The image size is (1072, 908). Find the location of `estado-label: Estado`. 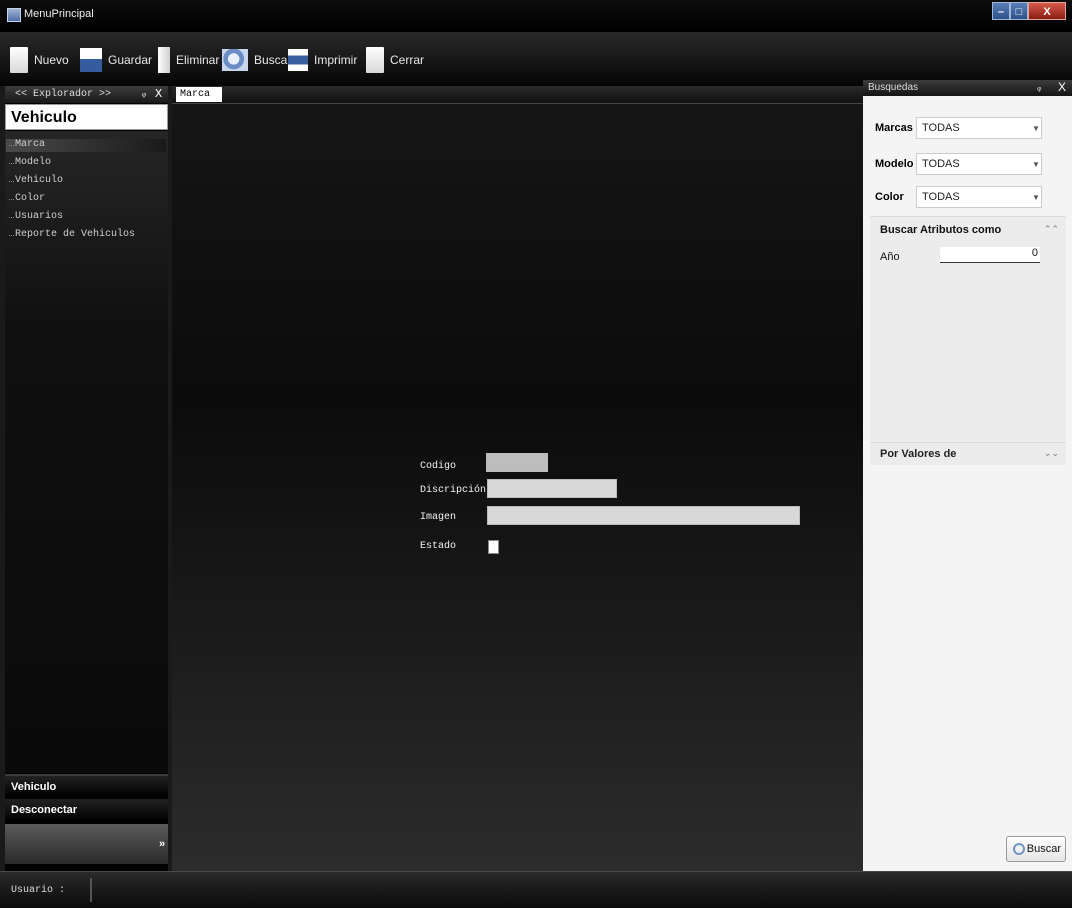

estado-label: Estado is located at coordinates (438, 546).